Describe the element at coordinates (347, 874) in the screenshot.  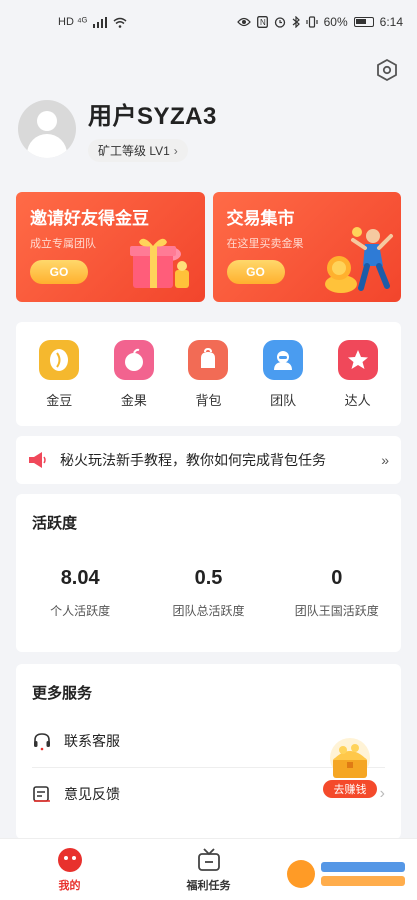
I see `watermark-logo-icon` at that location.